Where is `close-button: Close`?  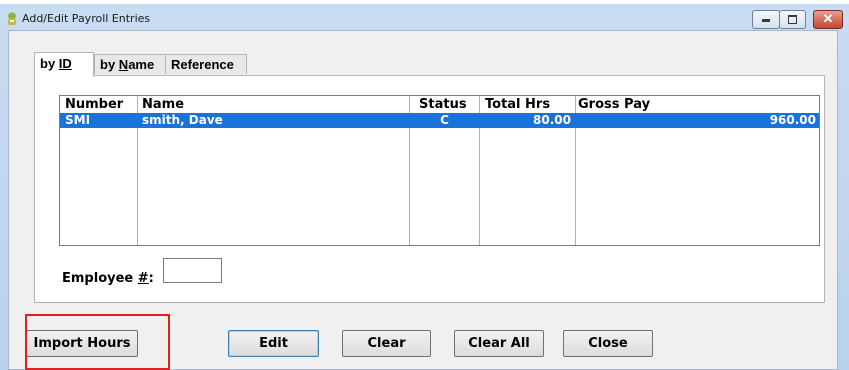 close-button: Close is located at coordinates (608, 343).